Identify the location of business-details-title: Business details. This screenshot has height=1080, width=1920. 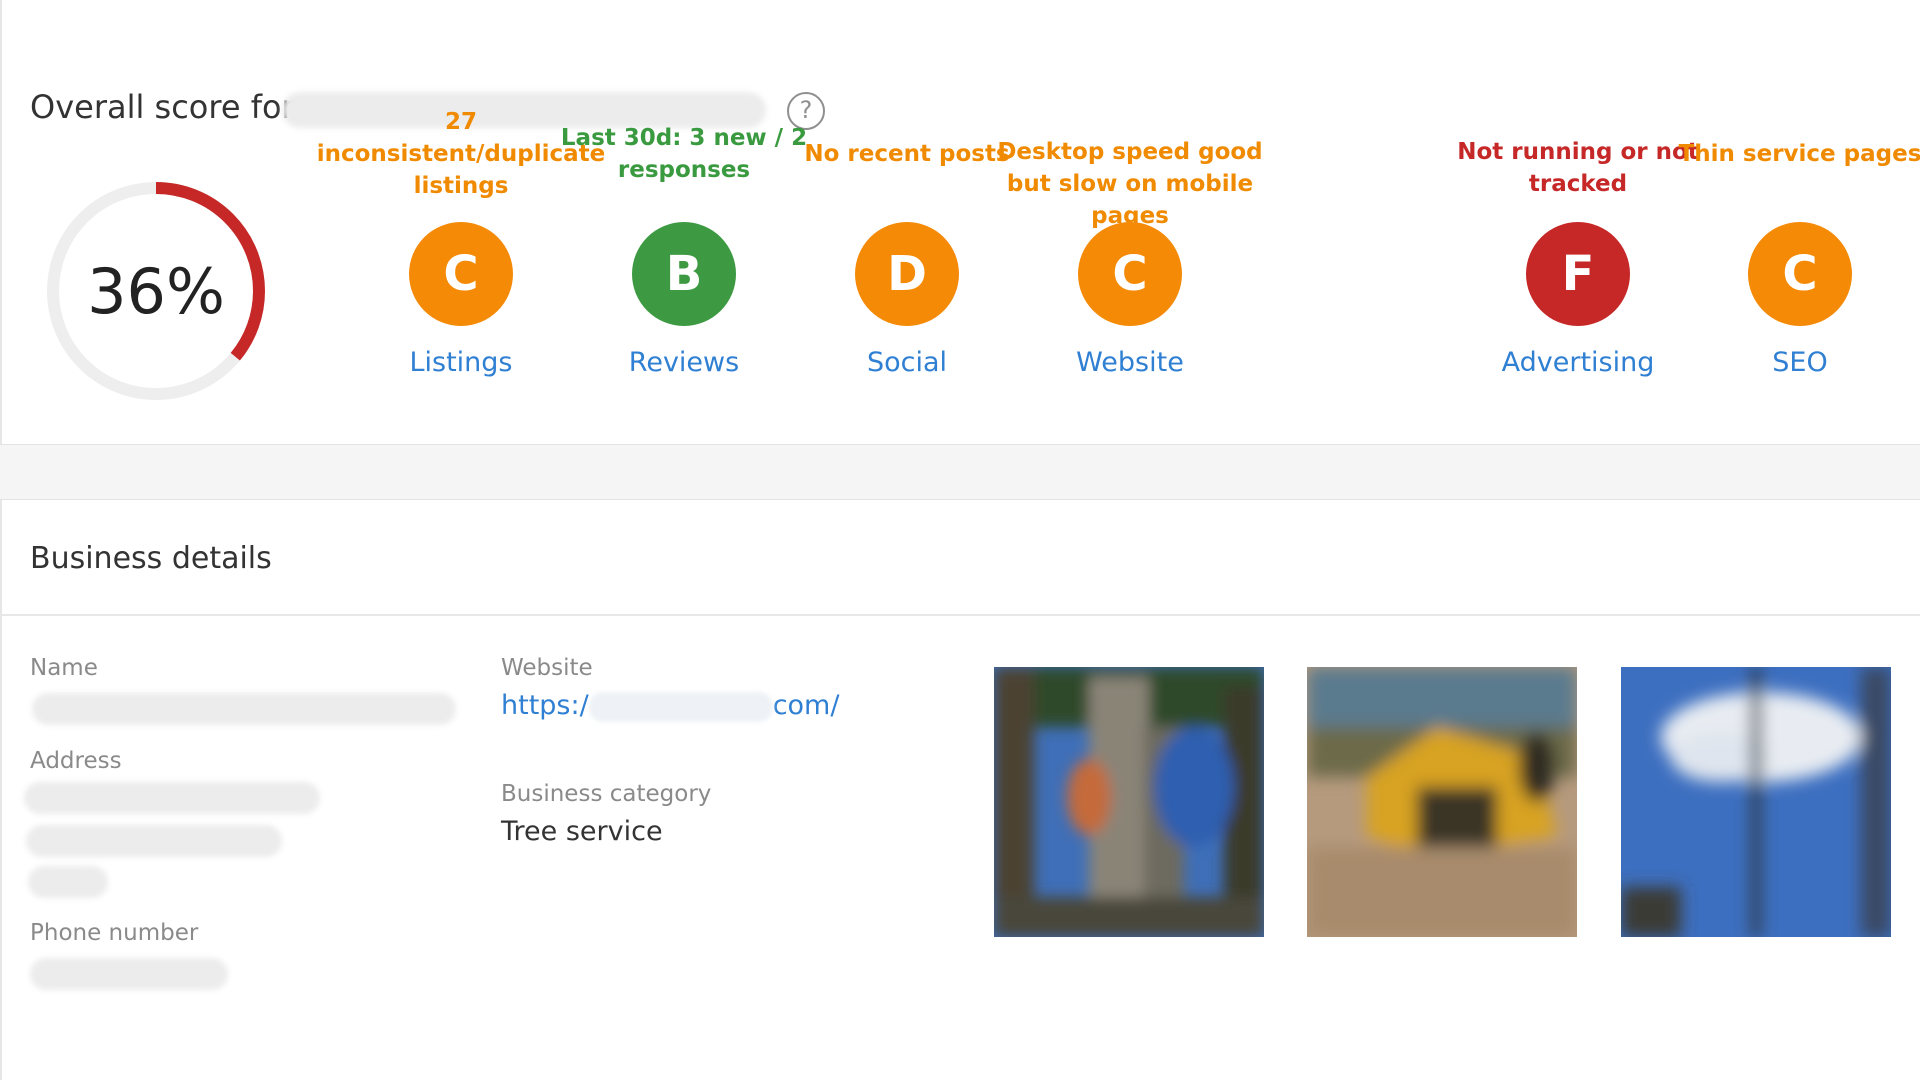
(151, 558).